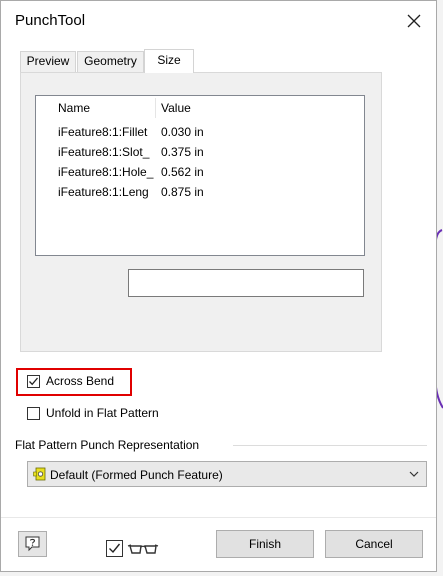 The image size is (443, 576). I want to click on tab-preview: Preview, so click(48, 61).